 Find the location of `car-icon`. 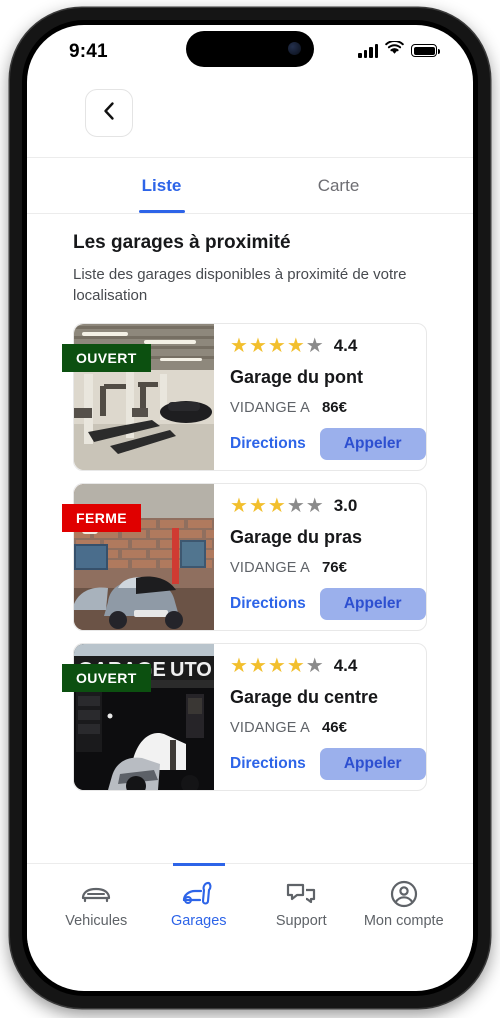

car-icon is located at coordinates (96, 894).